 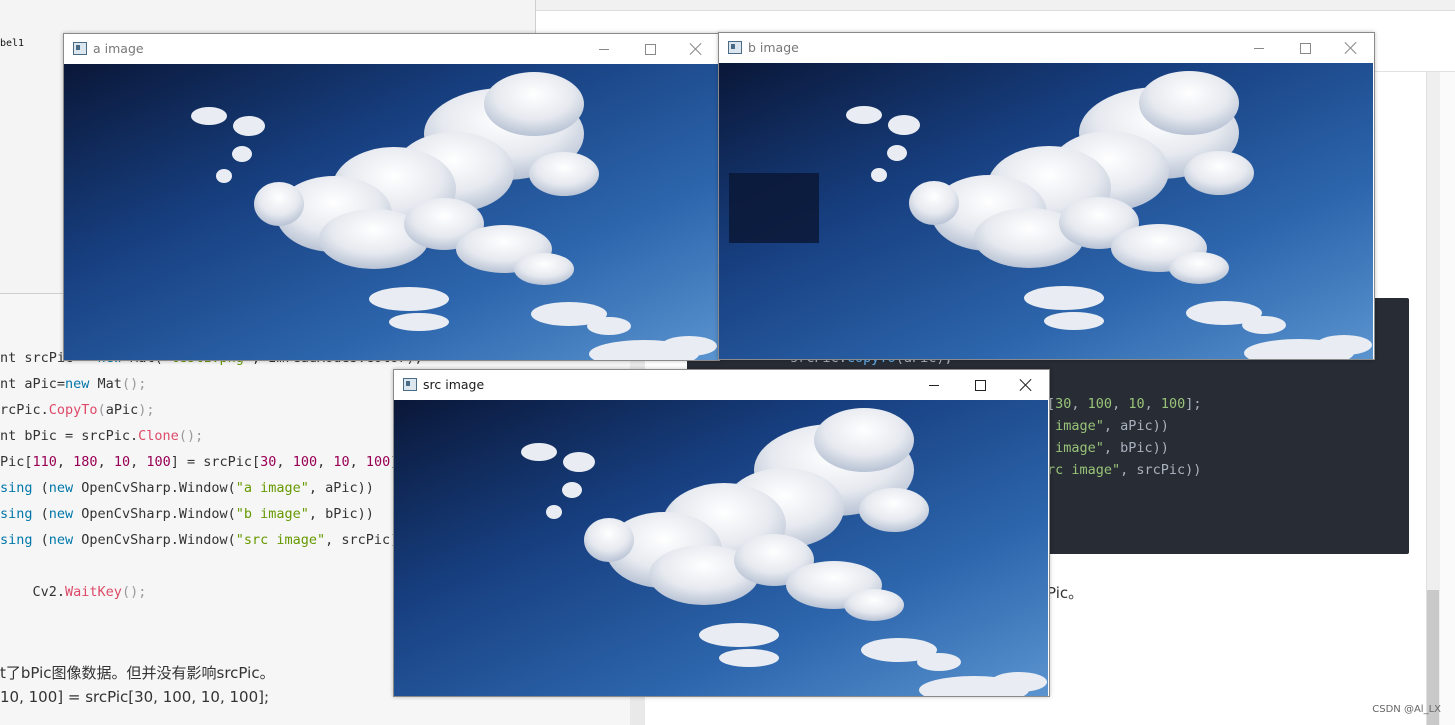 I want to click on code-line: Cv2.WaitKey();, so click(x=73, y=592).